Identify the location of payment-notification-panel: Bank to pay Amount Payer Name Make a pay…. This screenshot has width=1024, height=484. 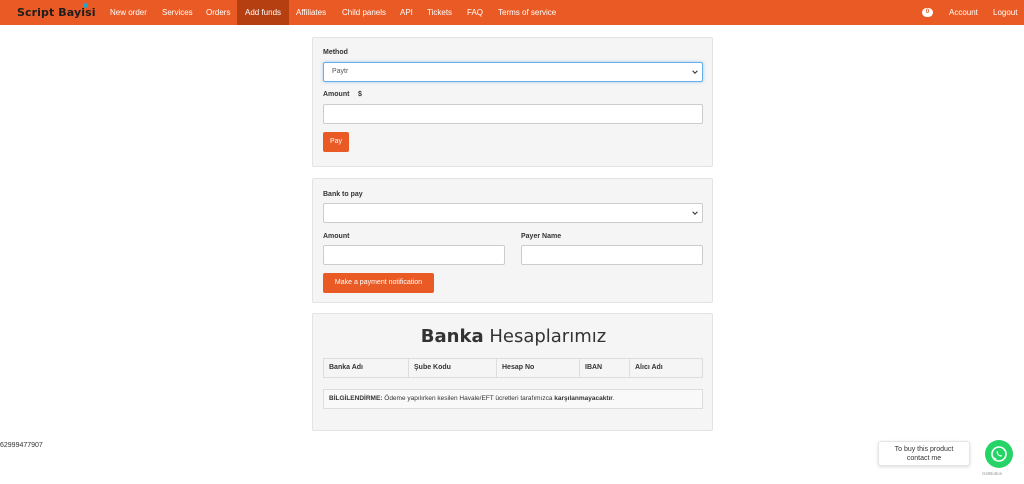
(512, 240).